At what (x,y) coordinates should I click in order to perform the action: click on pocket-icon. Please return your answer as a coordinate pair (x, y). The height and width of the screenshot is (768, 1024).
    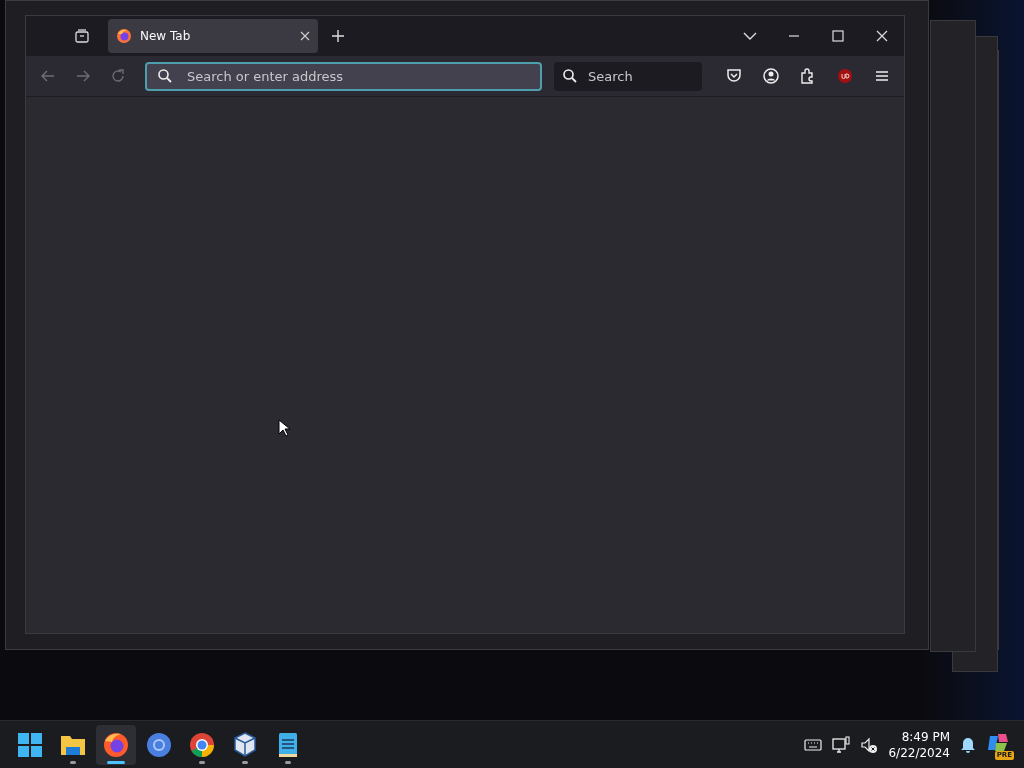
    Looking at the image, I should click on (734, 76).